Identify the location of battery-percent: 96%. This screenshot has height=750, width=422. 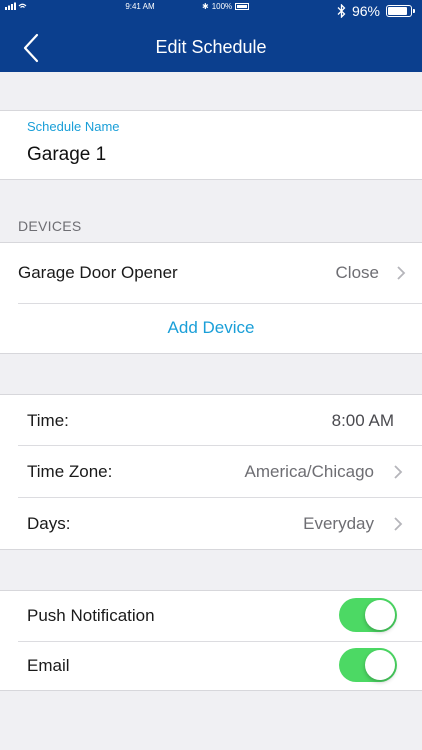
(365, 11).